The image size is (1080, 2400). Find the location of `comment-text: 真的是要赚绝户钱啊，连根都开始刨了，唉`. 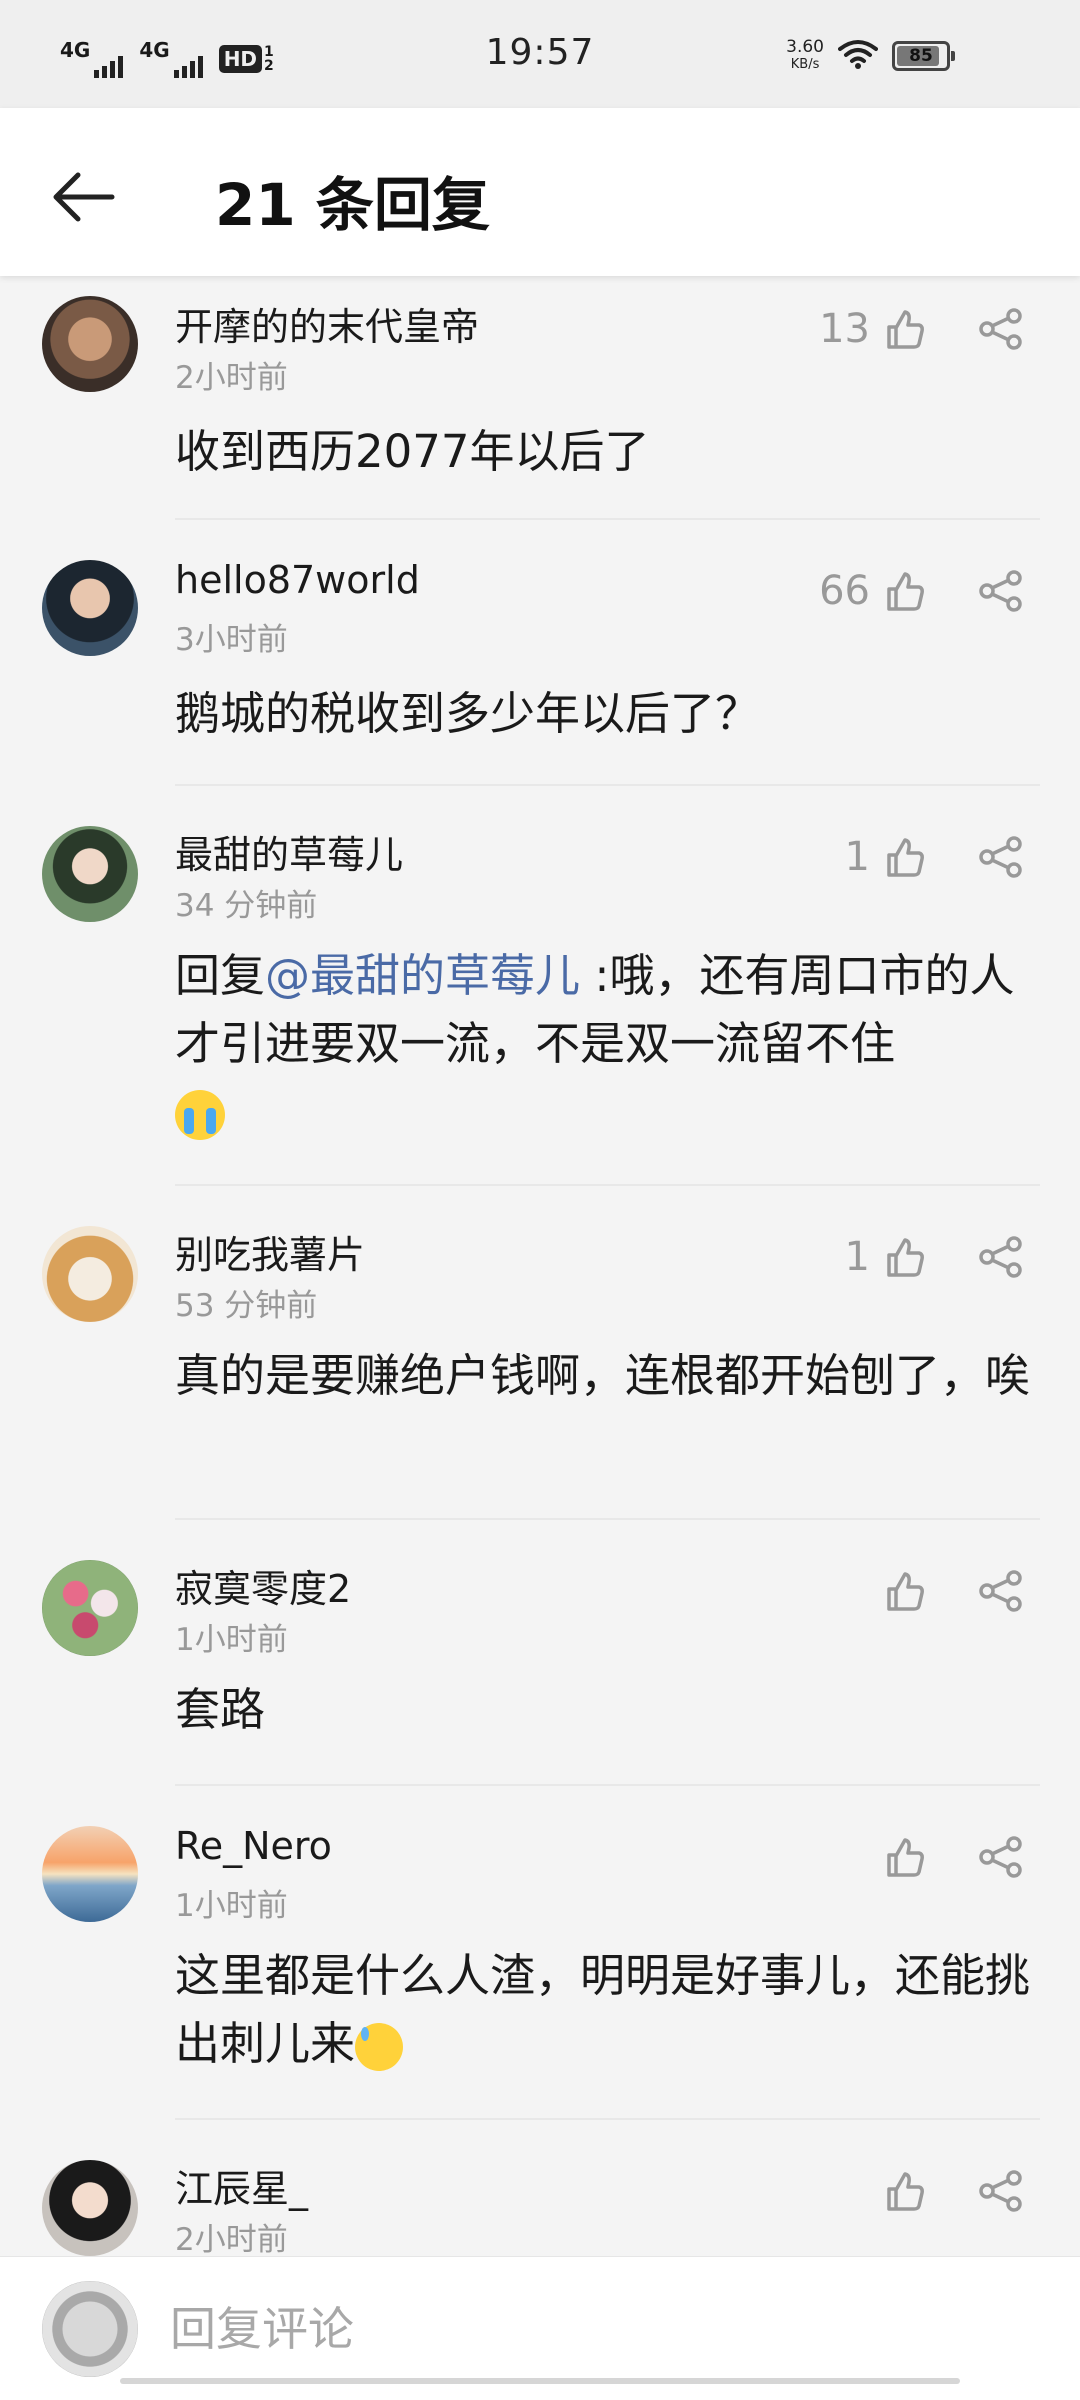

comment-text: 真的是要赚绝户钱啊，连根都开始刨了，唉 is located at coordinates (603, 1375).